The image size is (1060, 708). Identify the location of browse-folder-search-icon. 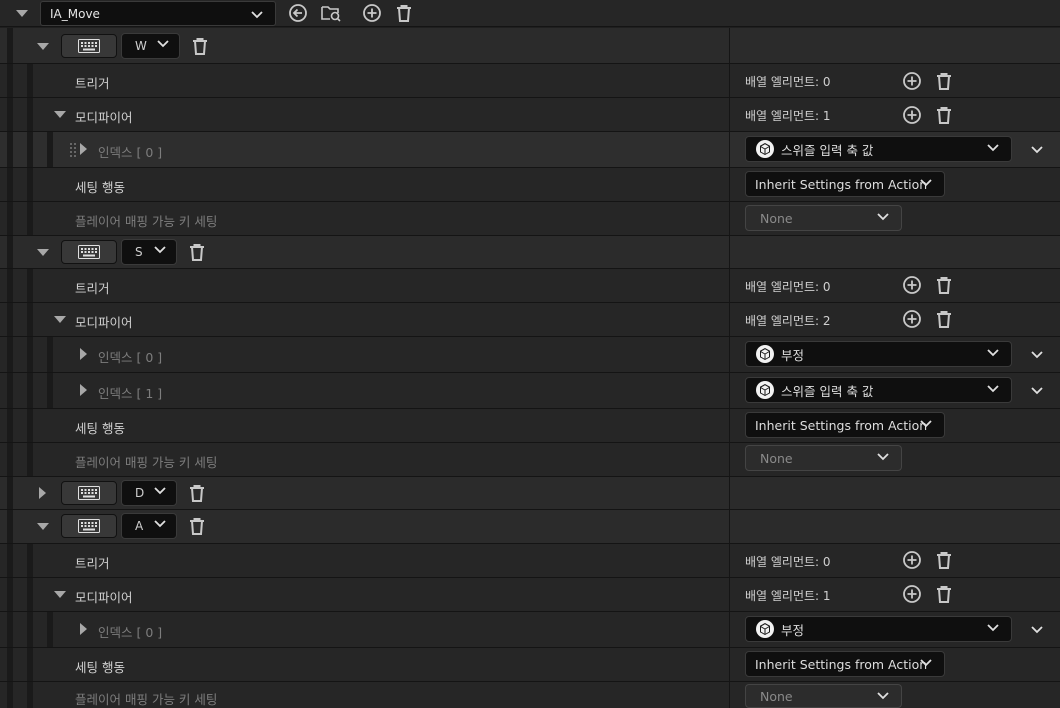
(331, 13).